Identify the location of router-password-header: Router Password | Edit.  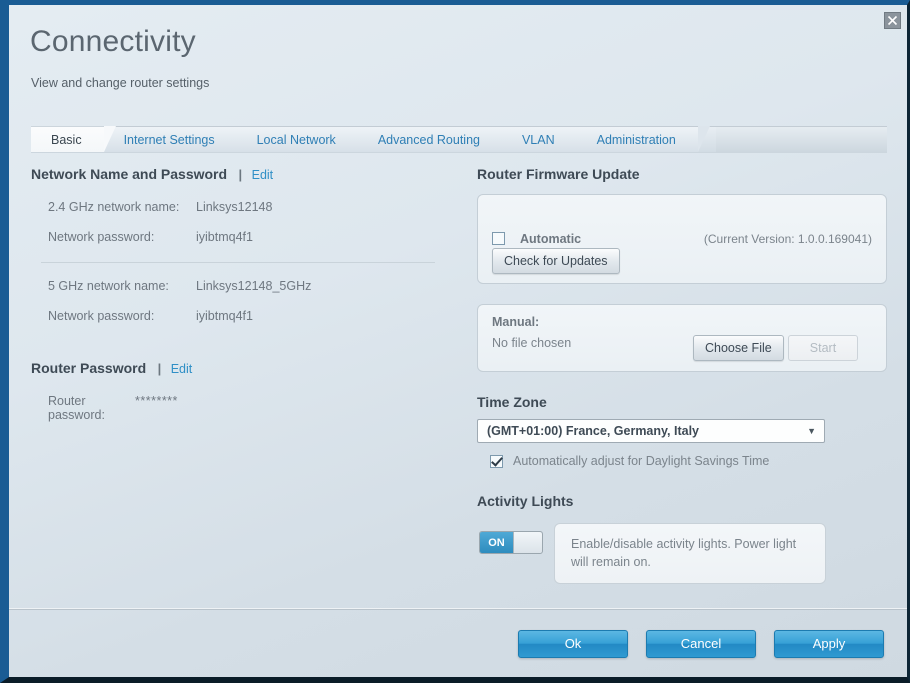
(236, 369).